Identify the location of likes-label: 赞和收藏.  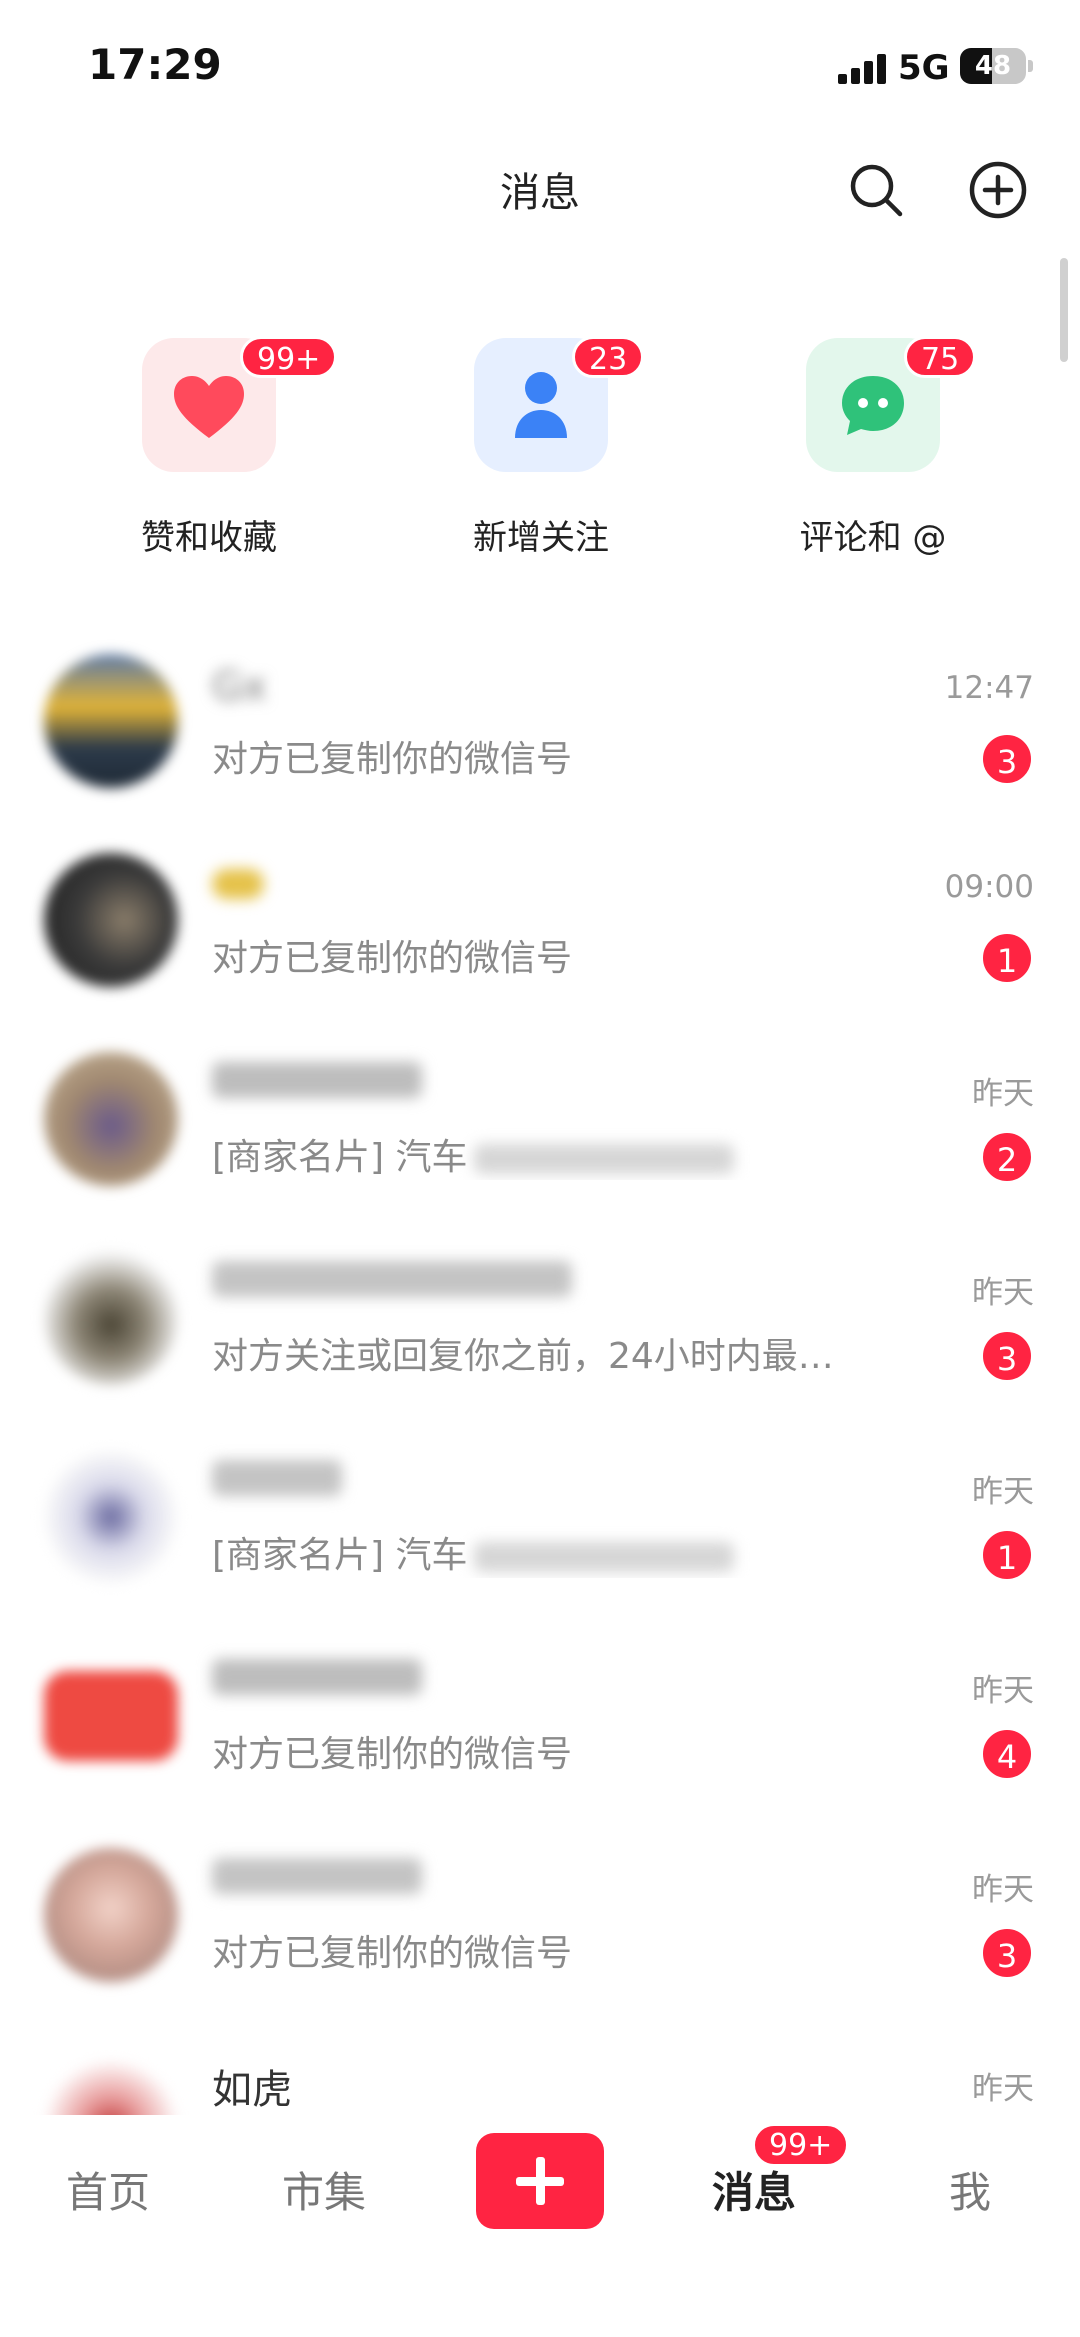
(209, 538).